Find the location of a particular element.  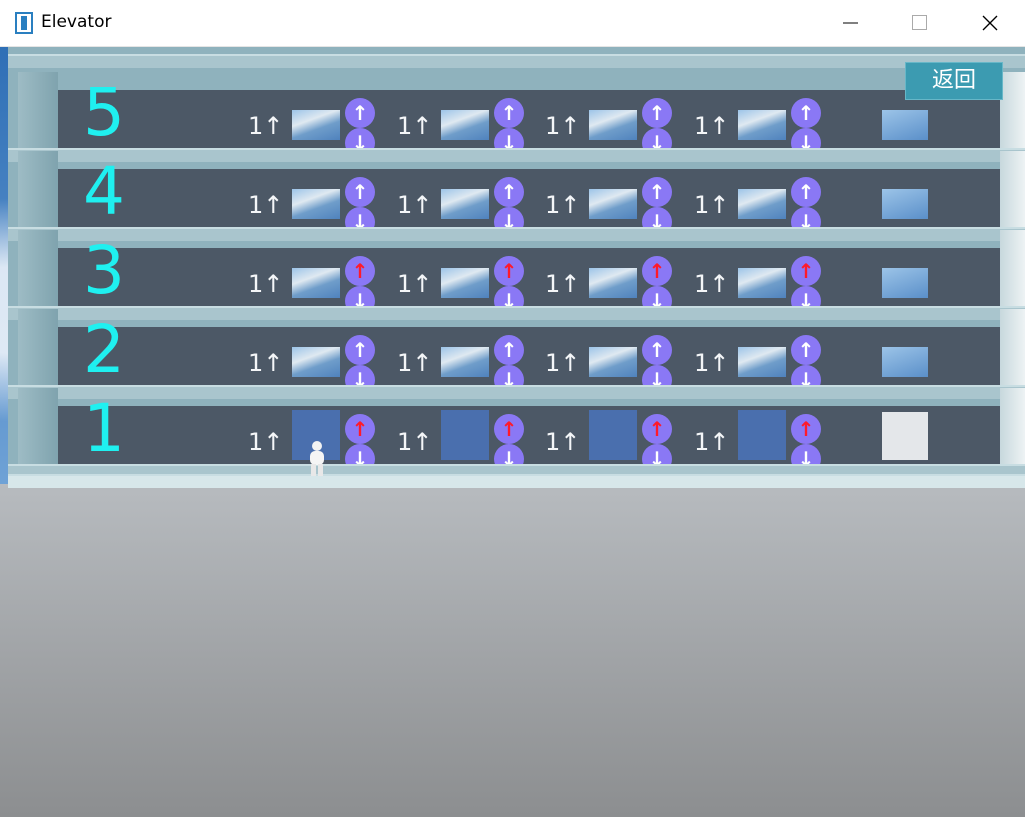

window-title: Elevator is located at coordinates (76, 22).